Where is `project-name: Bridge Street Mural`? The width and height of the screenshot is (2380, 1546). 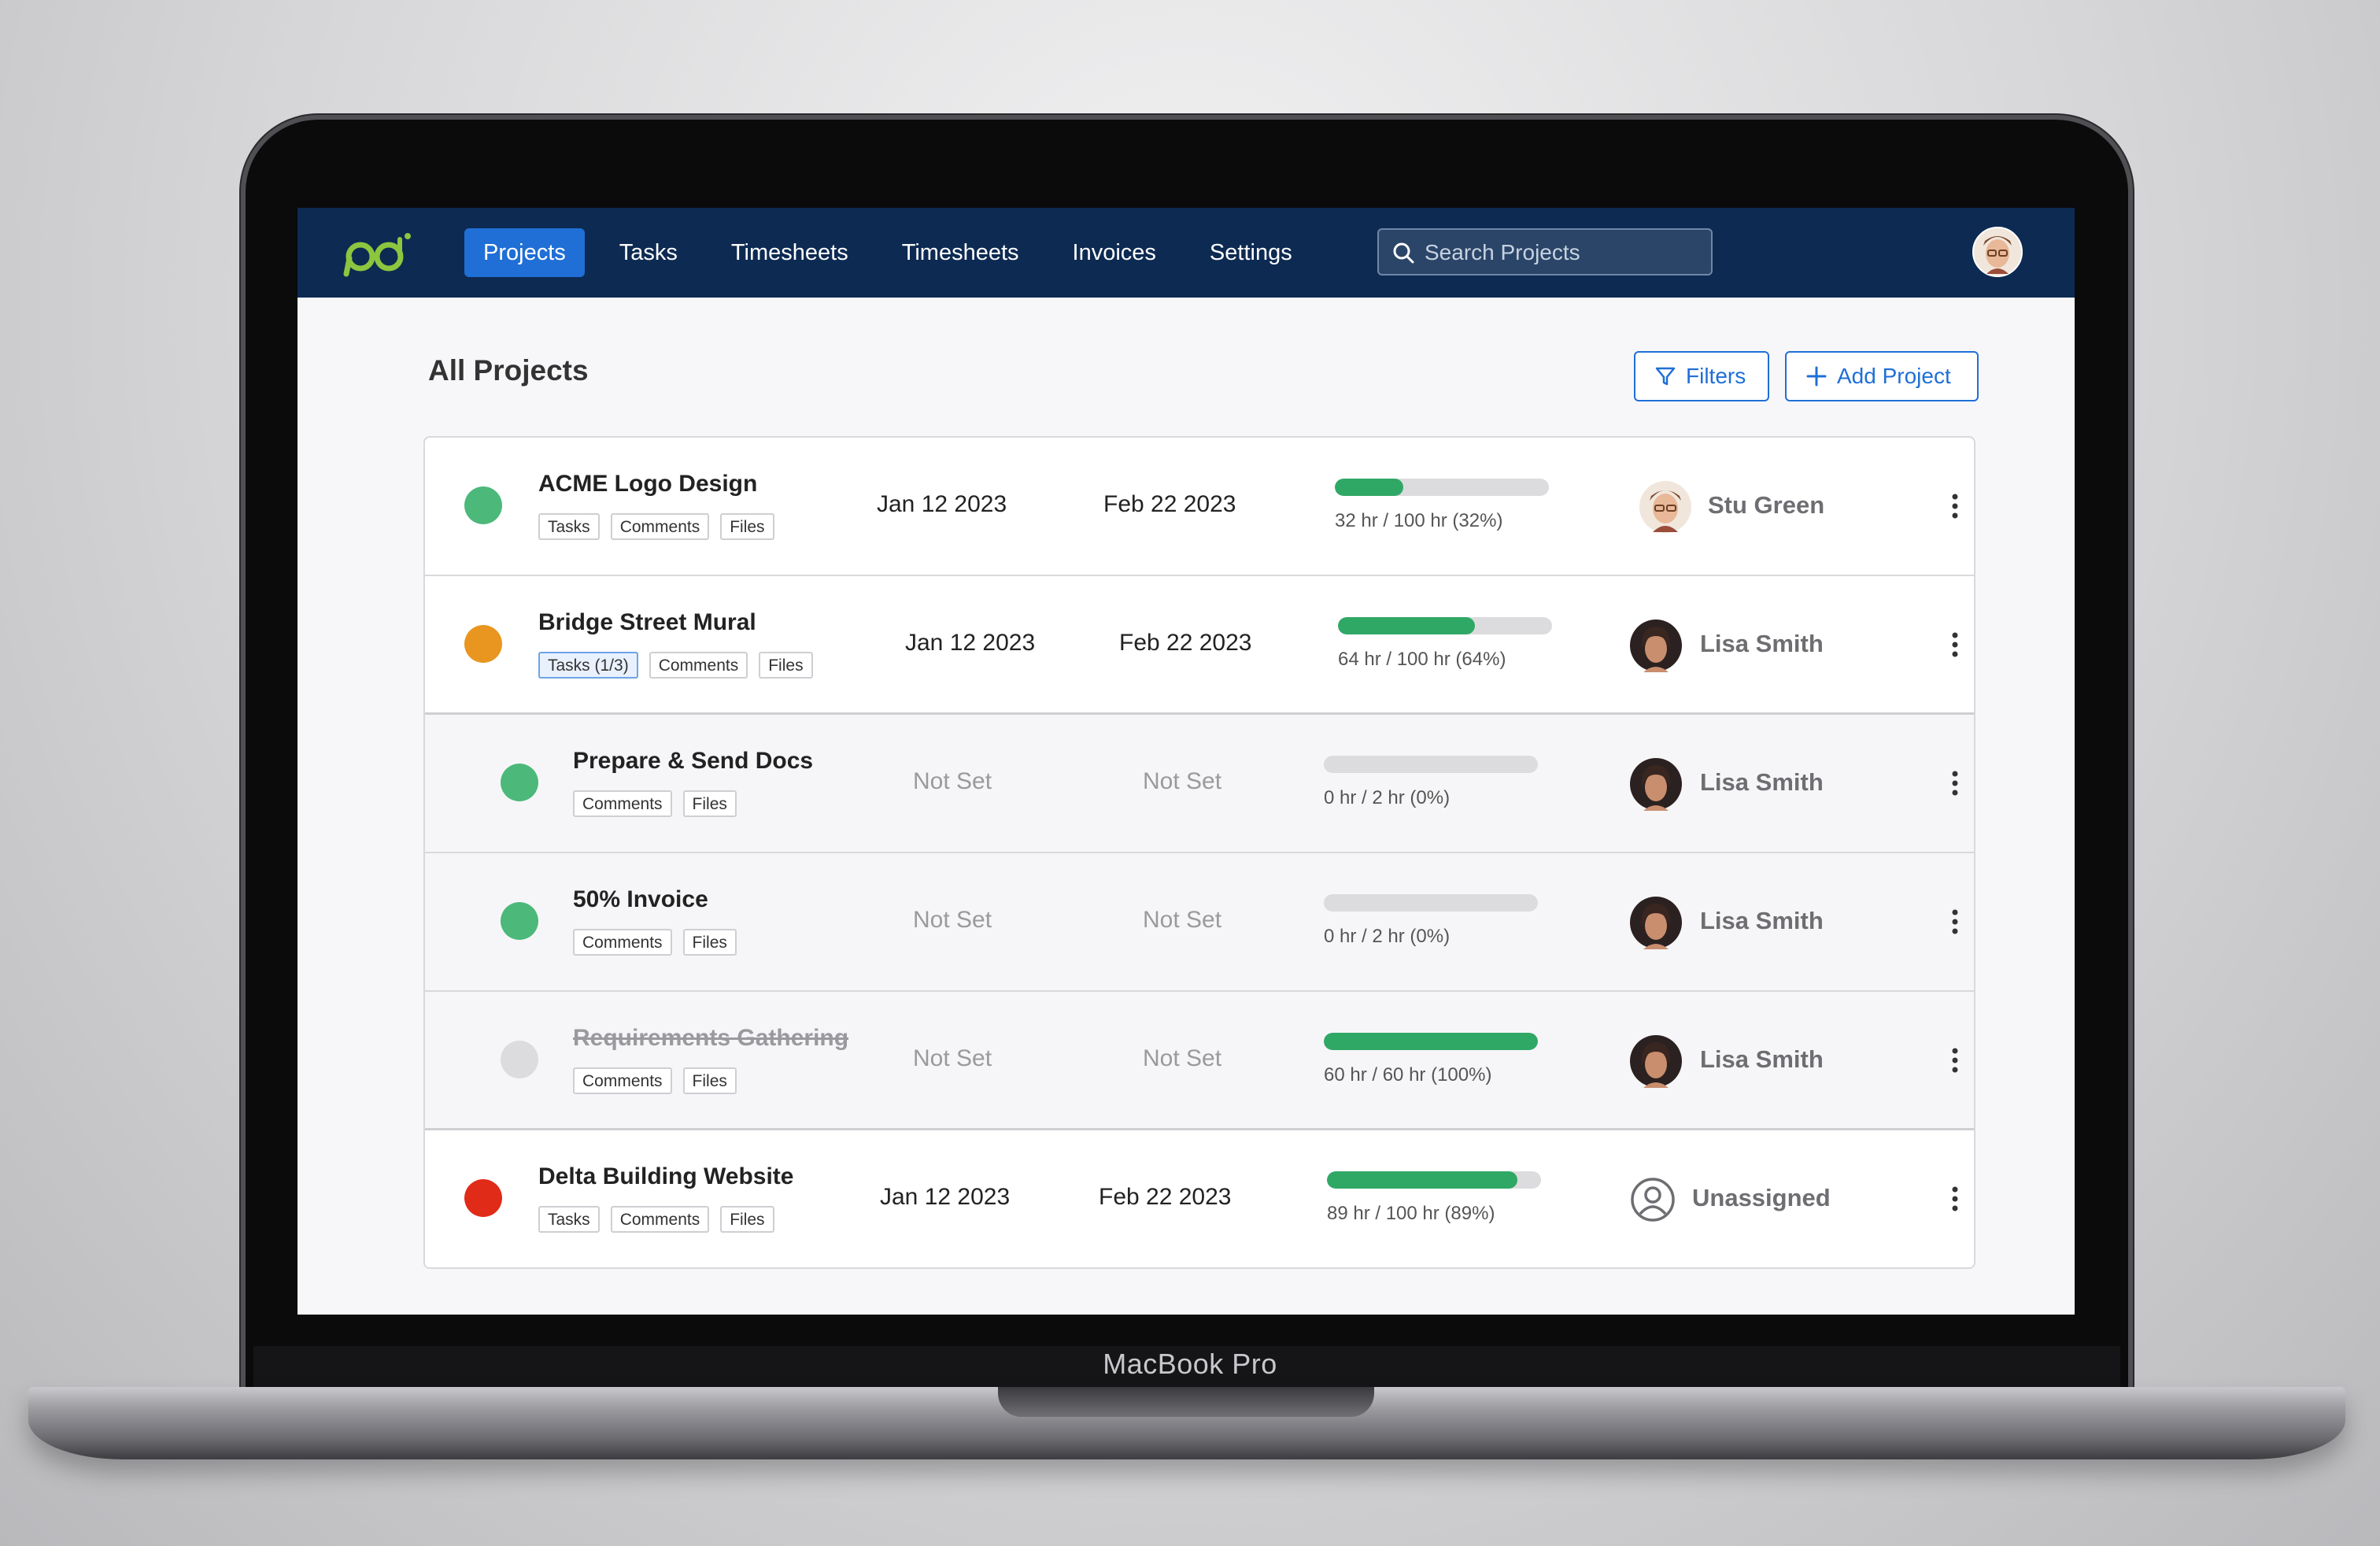
project-name: Bridge Street Mural is located at coordinates (647, 622).